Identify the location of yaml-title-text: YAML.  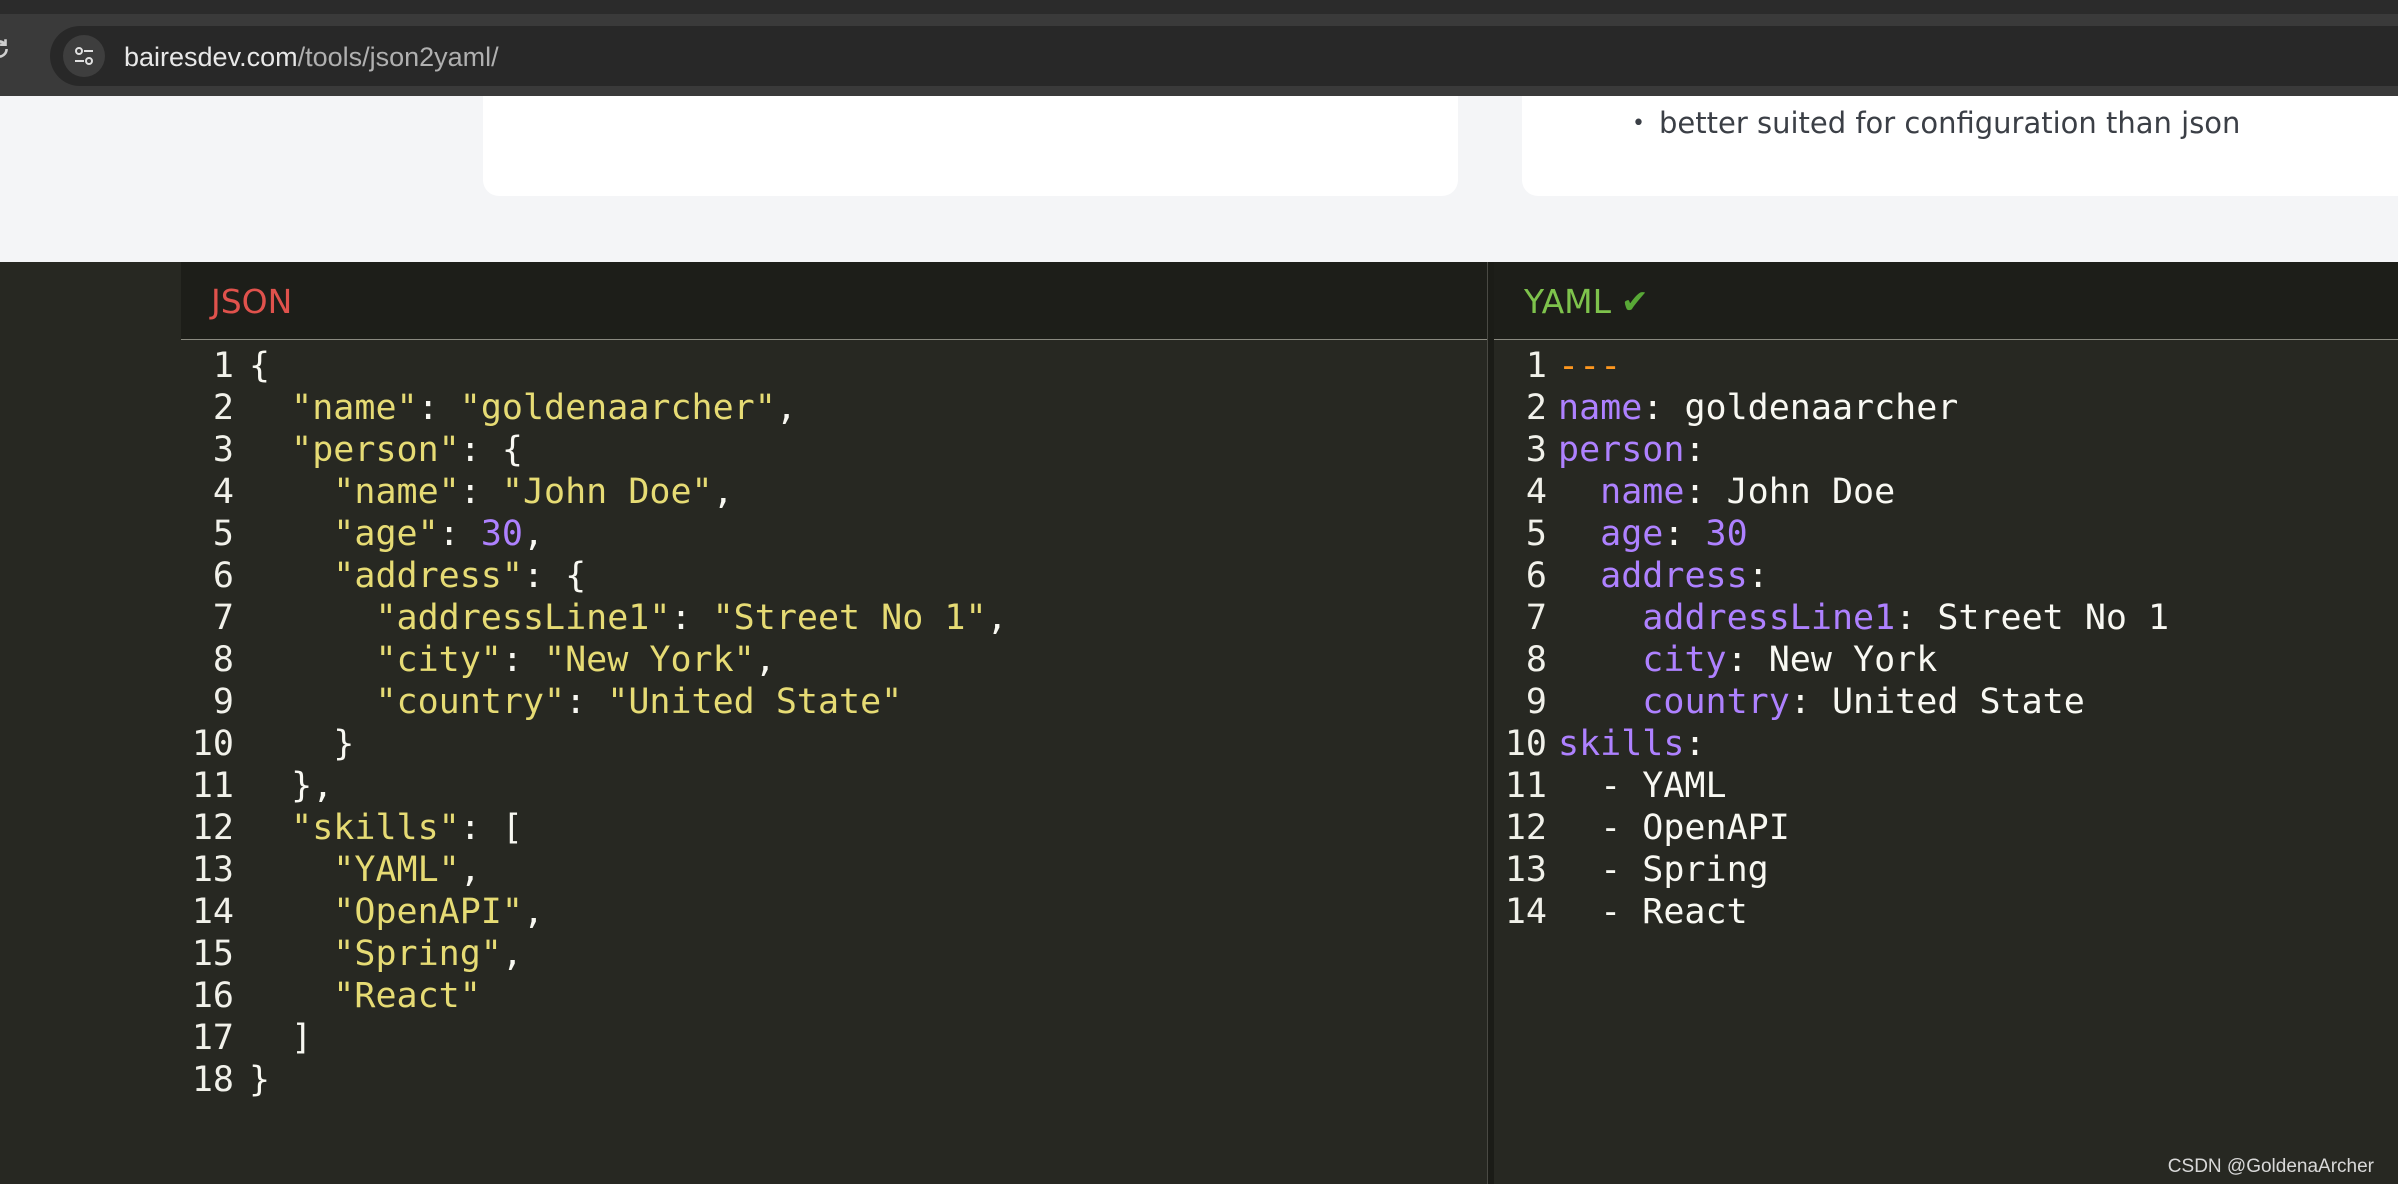
(1568, 301).